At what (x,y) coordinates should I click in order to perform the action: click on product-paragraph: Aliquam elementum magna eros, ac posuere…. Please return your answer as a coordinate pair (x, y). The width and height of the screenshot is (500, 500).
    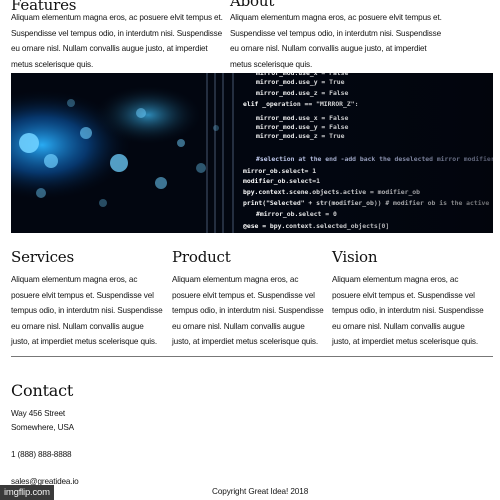
    Looking at the image, I should click on (248, 311).